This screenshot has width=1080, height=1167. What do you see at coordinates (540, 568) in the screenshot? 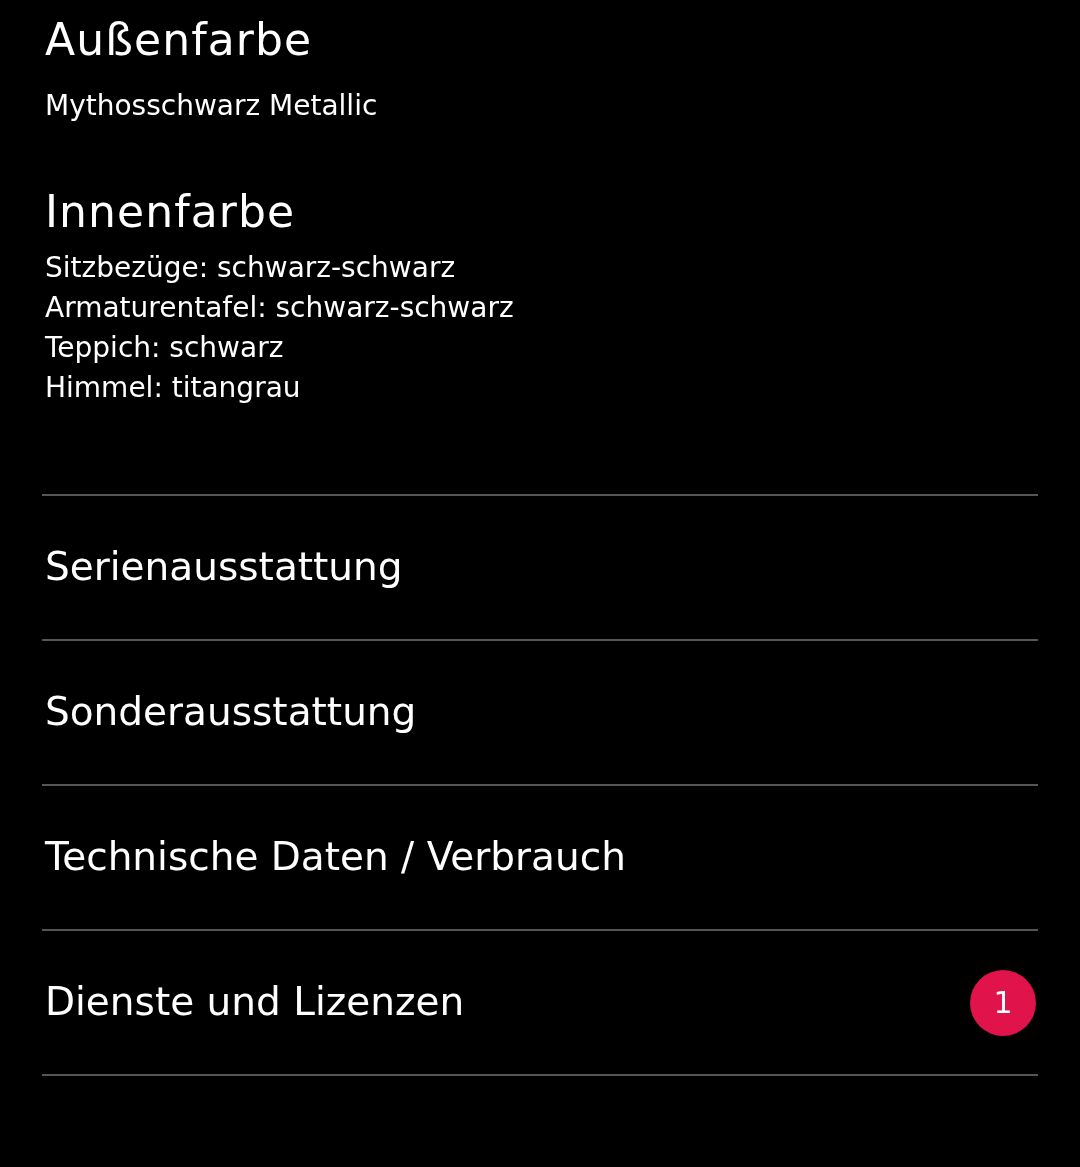
I see `menu-item: Serienausstattung` at bounding box center [540, 568].